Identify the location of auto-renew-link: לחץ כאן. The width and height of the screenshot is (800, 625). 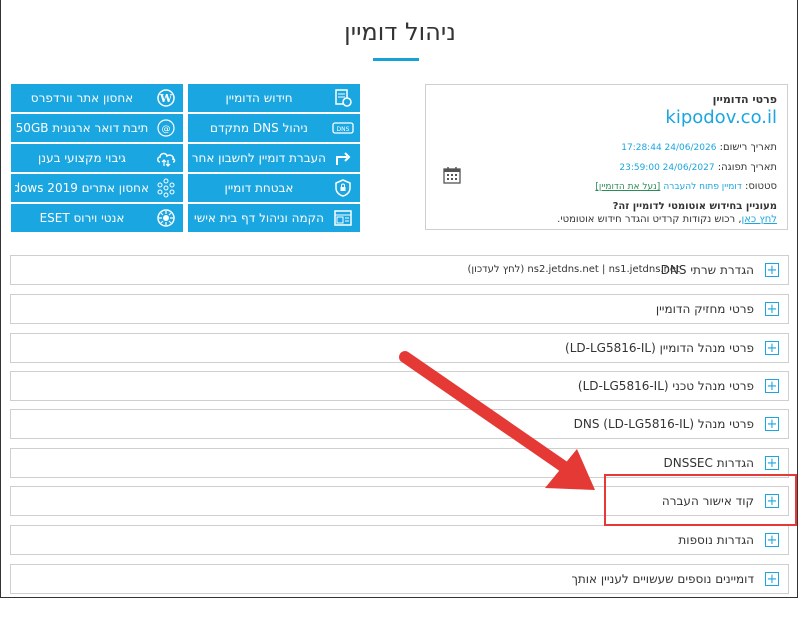
(760, 219).